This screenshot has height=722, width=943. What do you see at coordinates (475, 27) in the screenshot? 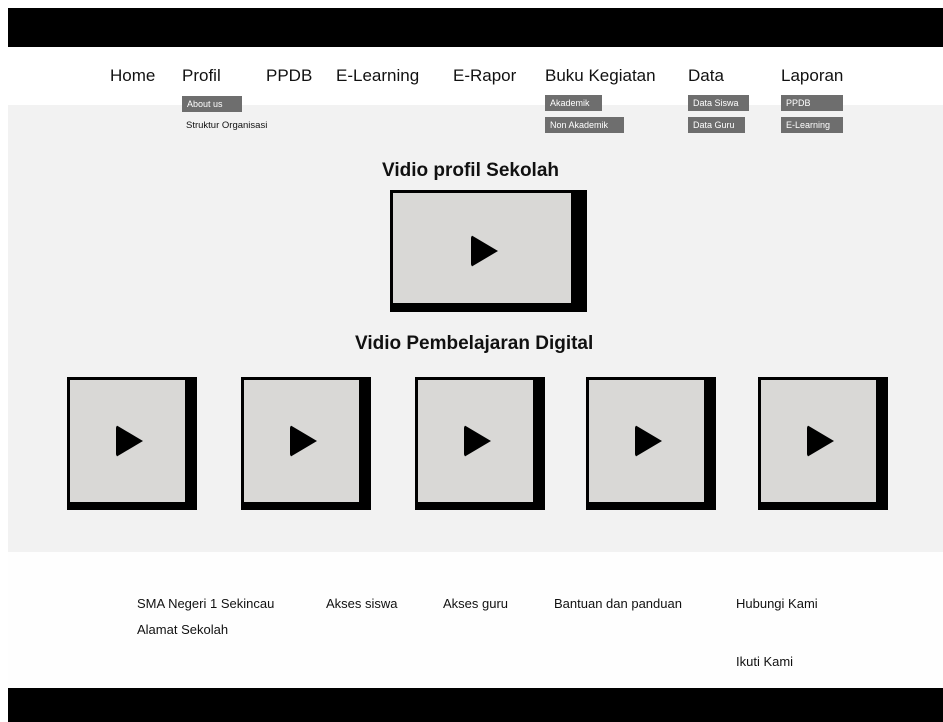
I see `top-bar` at bounding box center [475, 27].